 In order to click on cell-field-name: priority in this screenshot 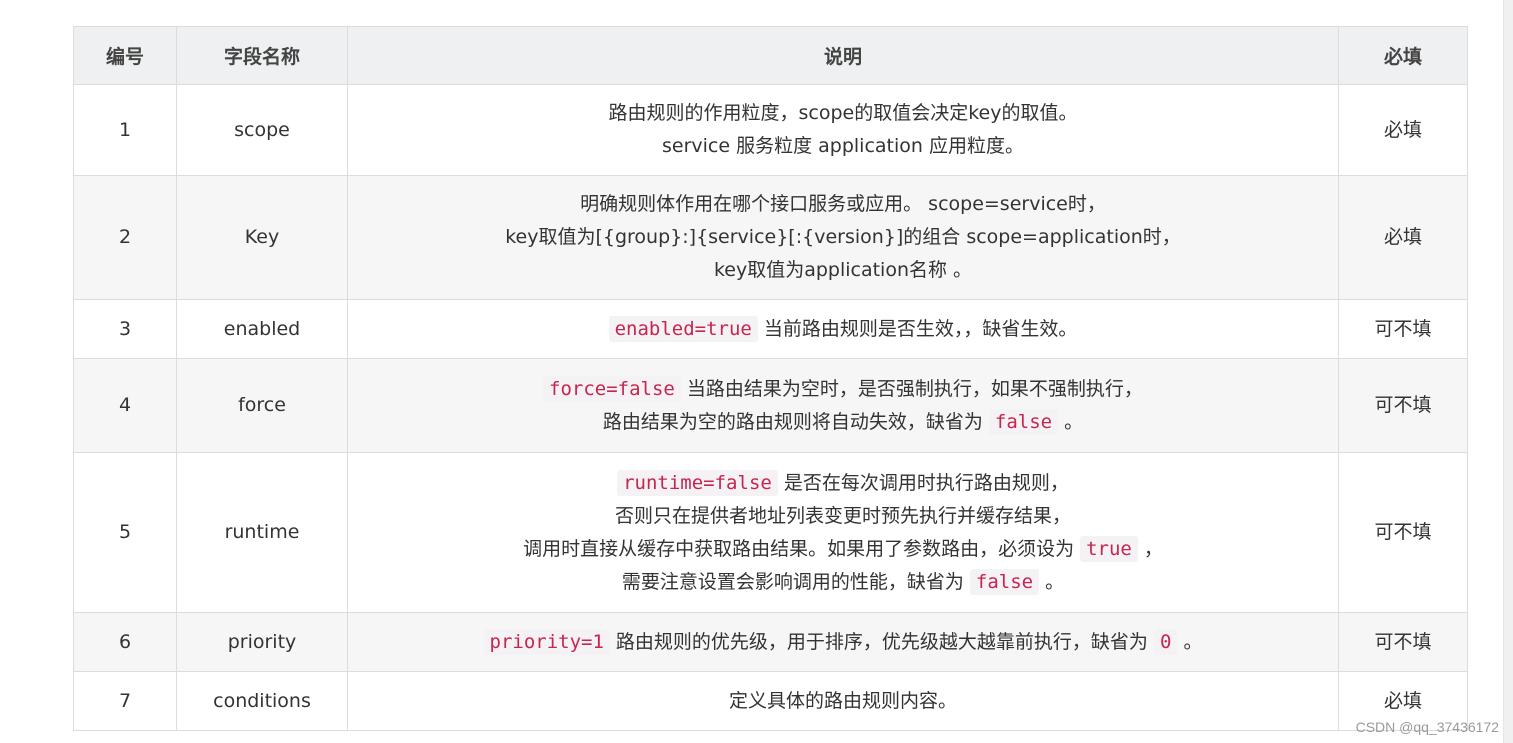, I will do `click(262, 642)`.